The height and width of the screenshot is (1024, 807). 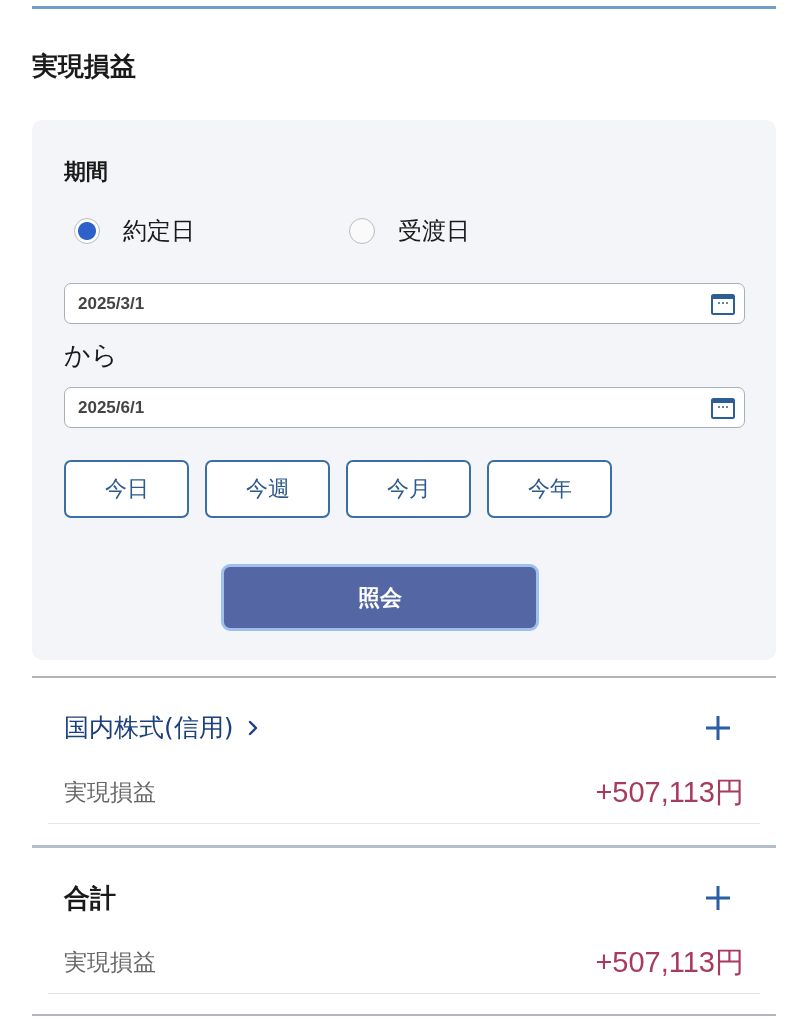 What do you see at coordinates (434, 231) in the screenshot?
I see `radio-label: 受渡日` at bounding box center [434, 231].